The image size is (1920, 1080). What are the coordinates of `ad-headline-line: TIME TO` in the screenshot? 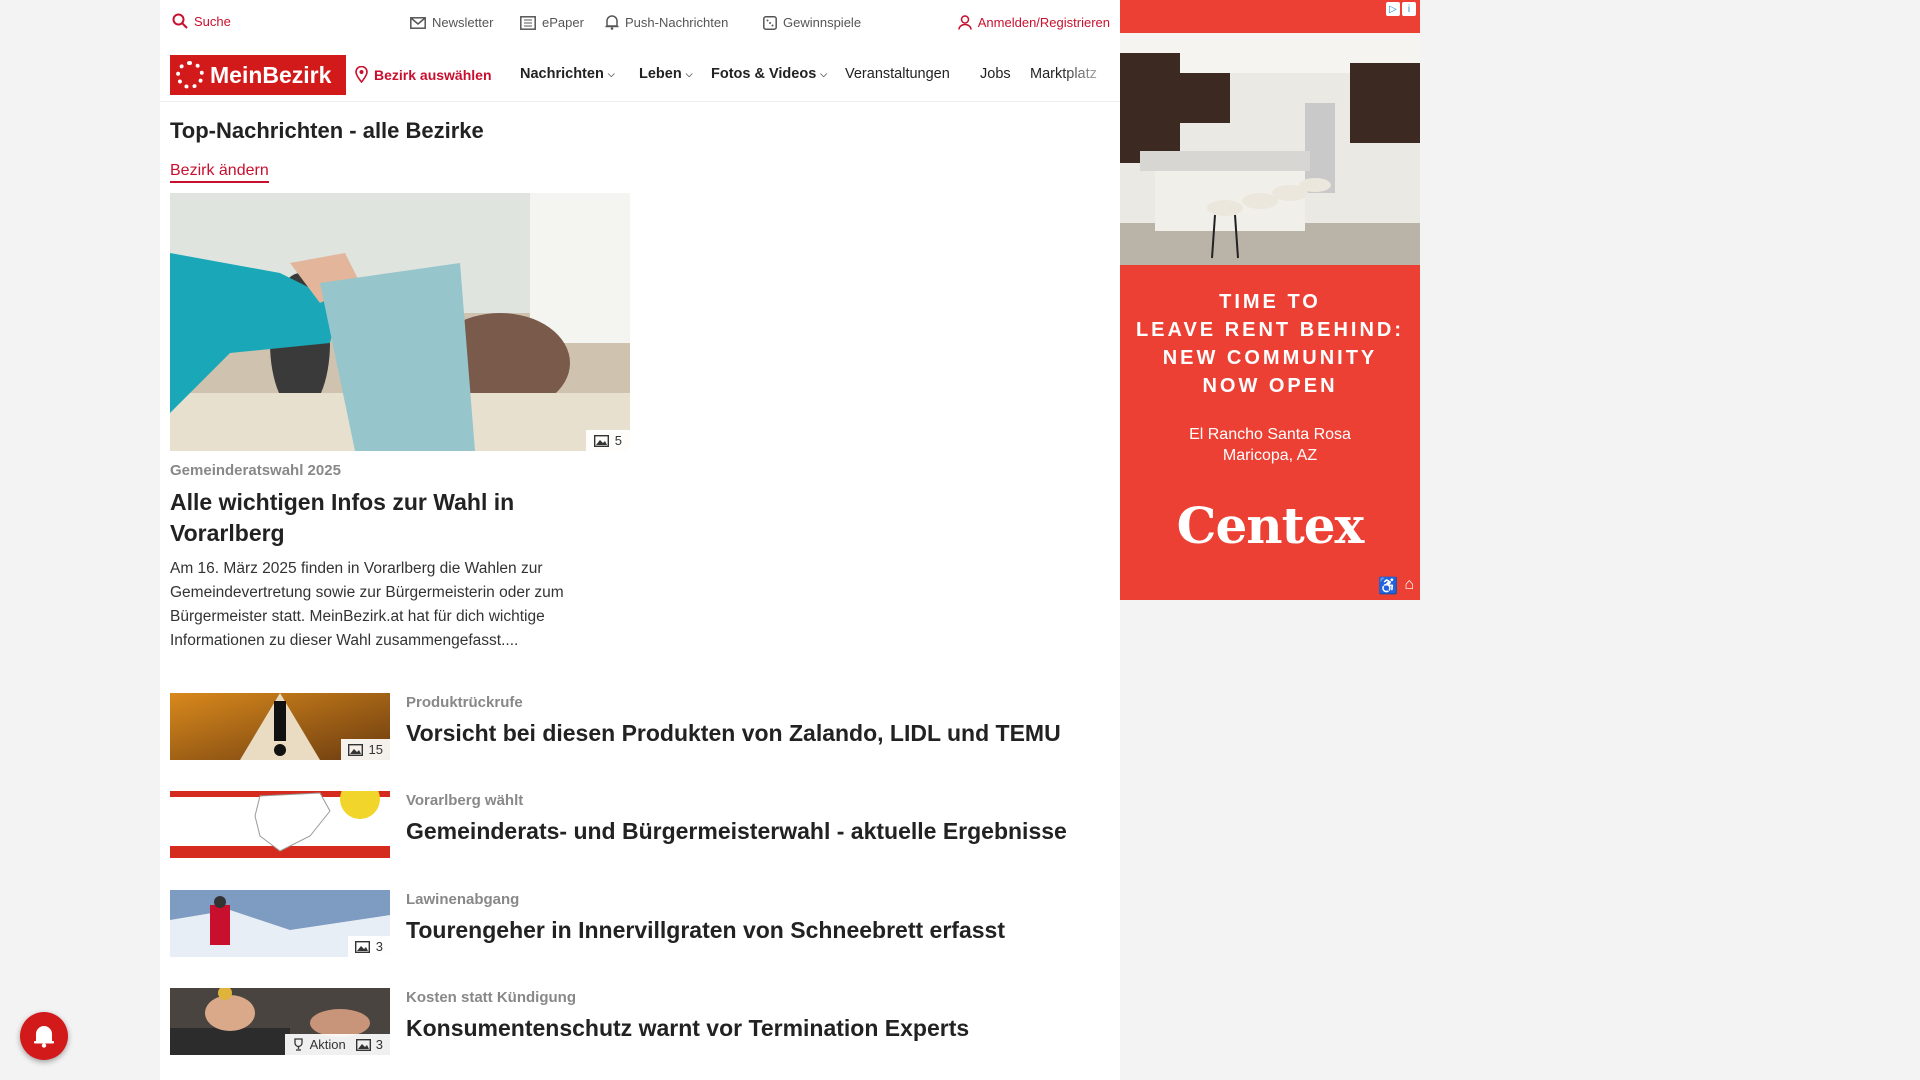 It's located at (1270, 302).